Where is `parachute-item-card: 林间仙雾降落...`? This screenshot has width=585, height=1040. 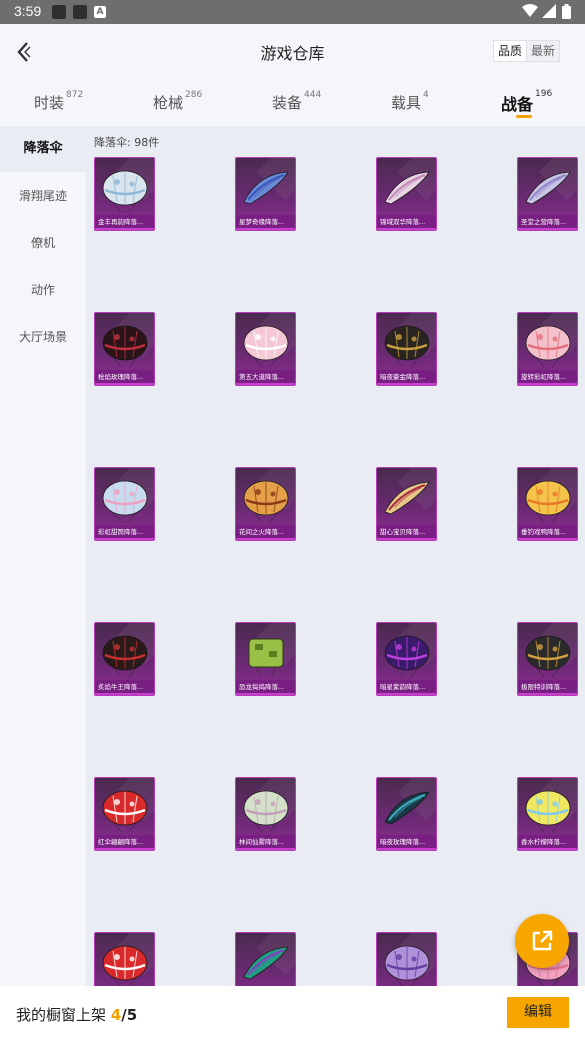
parachute-item-card: 林间仙雾降落... is located at coordinates (265, 814).